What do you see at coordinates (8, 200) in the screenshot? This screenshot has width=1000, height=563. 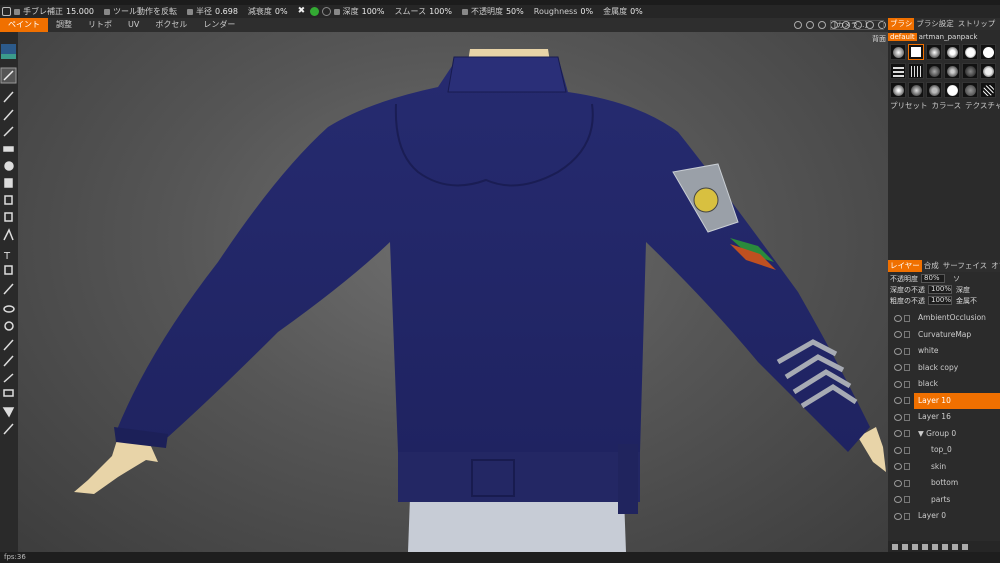 I see `layer-tool-icon` at bounding box center [8, 200].